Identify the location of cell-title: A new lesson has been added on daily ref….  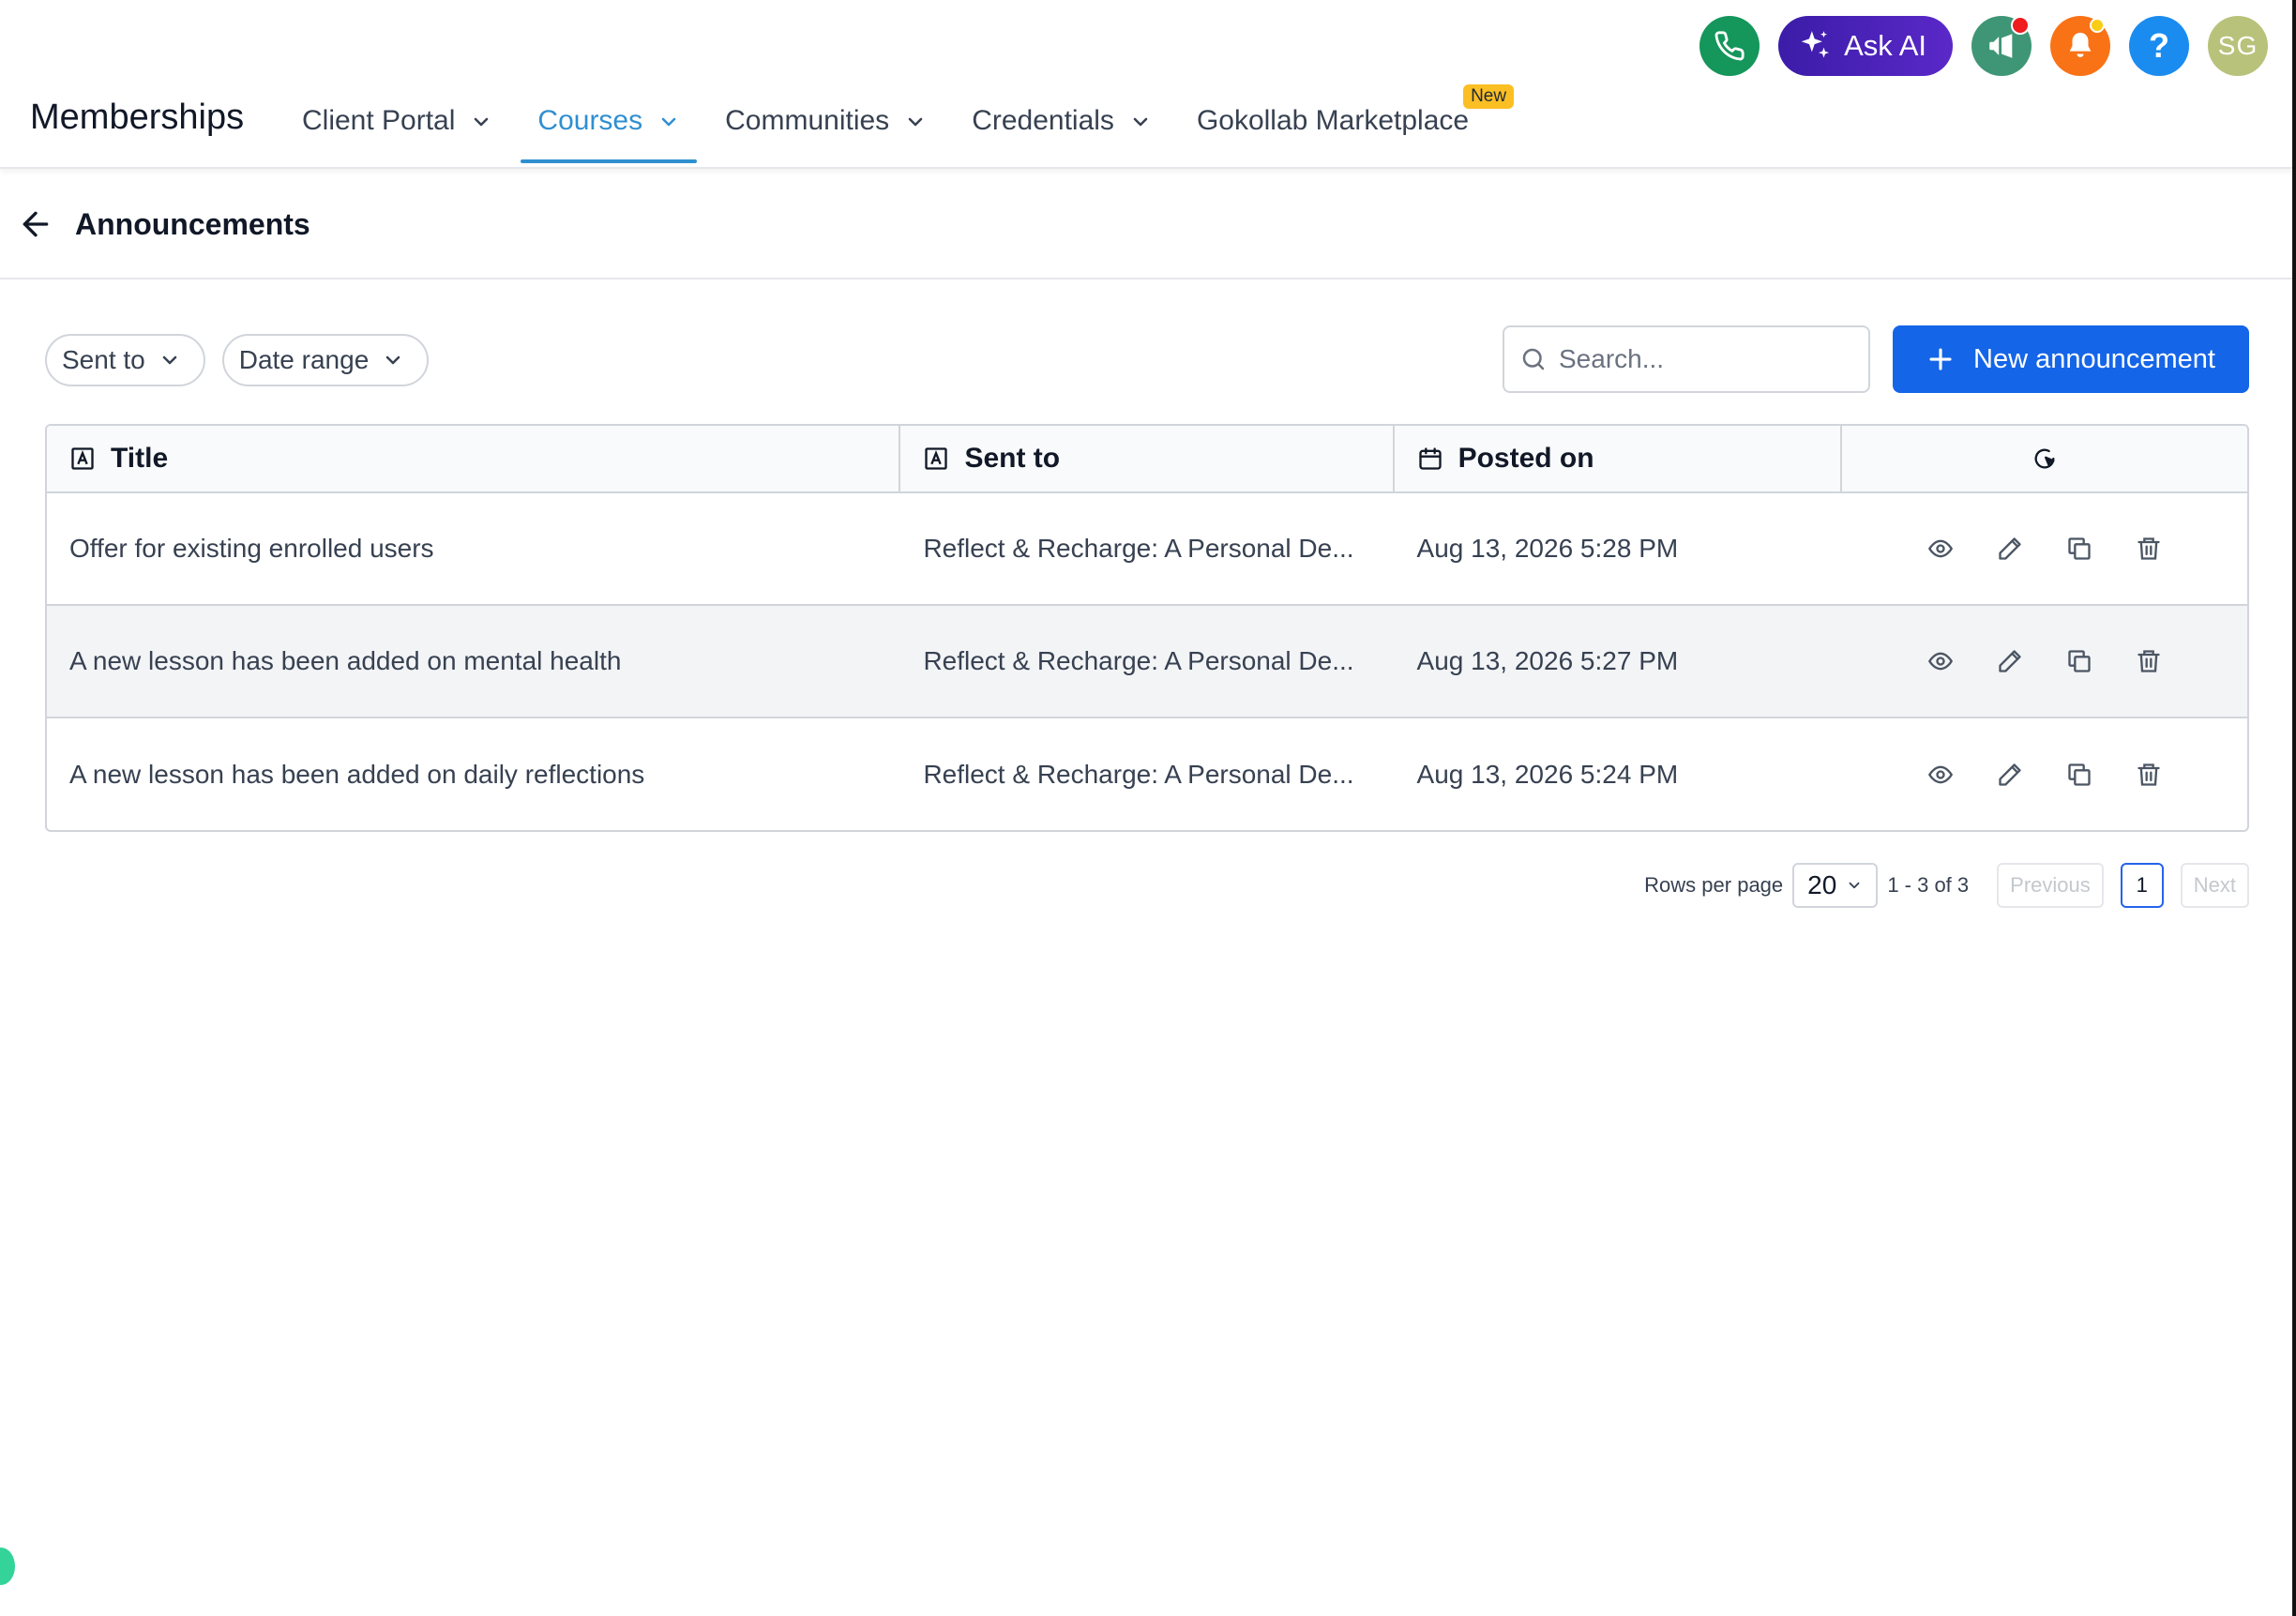
(357, 774).